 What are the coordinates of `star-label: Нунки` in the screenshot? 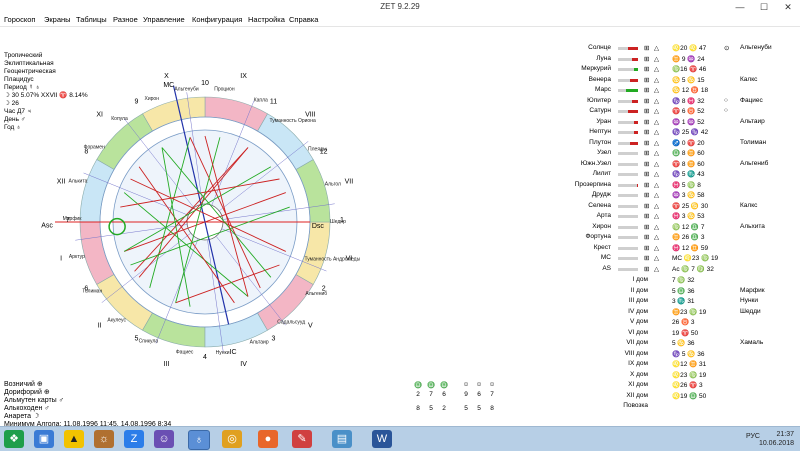 It's located at (223, 353).